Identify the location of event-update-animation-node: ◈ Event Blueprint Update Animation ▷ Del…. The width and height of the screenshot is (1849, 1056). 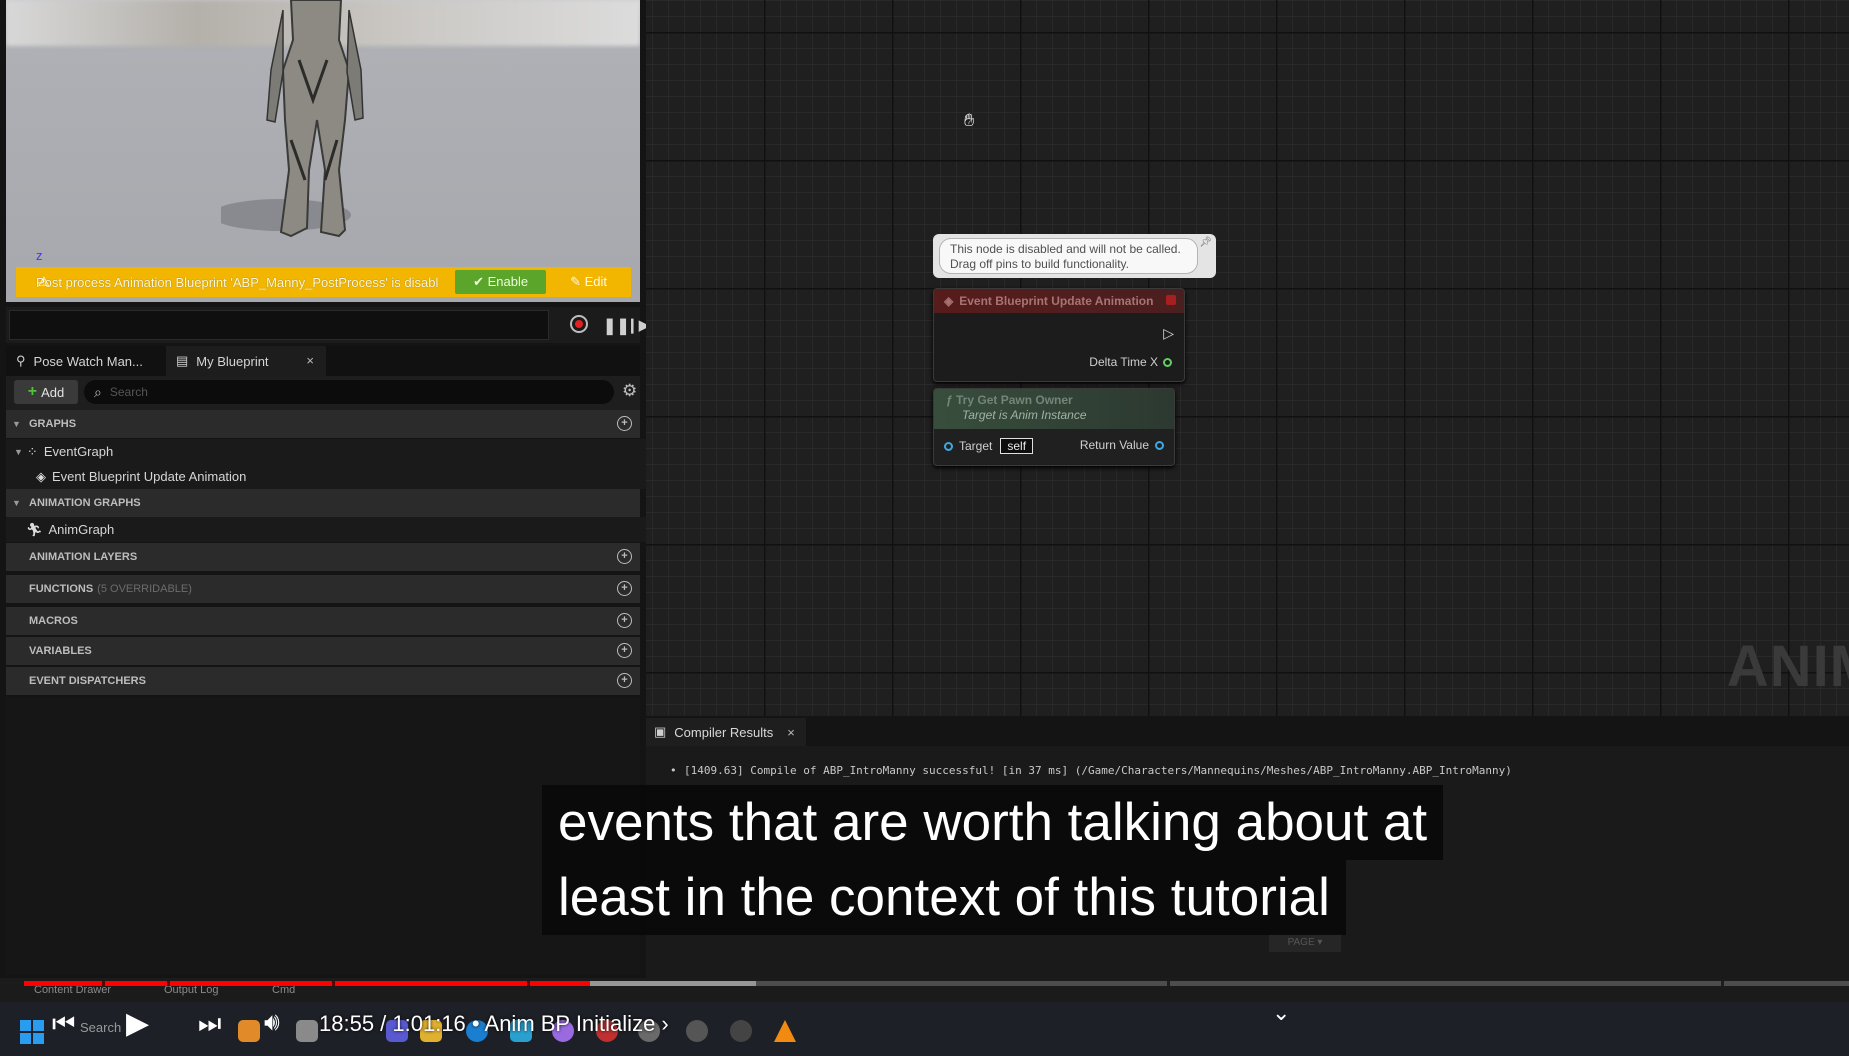
(1059, 335).